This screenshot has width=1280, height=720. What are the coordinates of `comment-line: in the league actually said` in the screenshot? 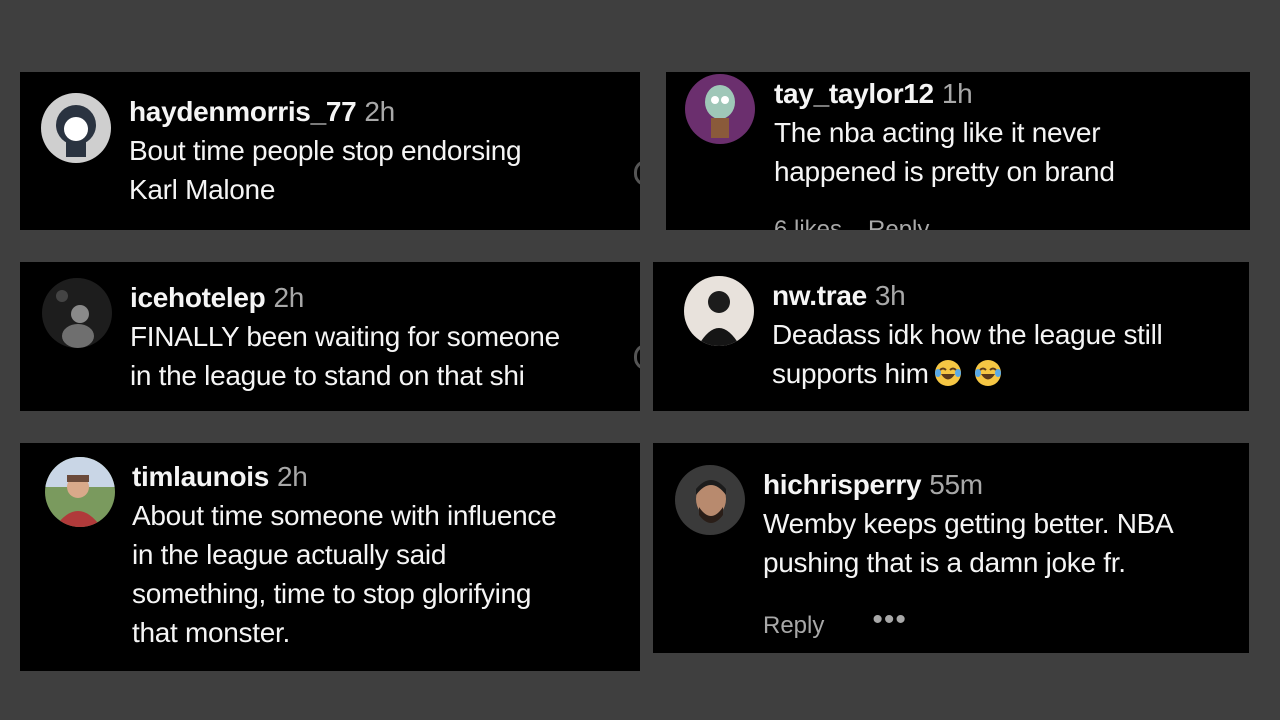 It's located at (289, 554).